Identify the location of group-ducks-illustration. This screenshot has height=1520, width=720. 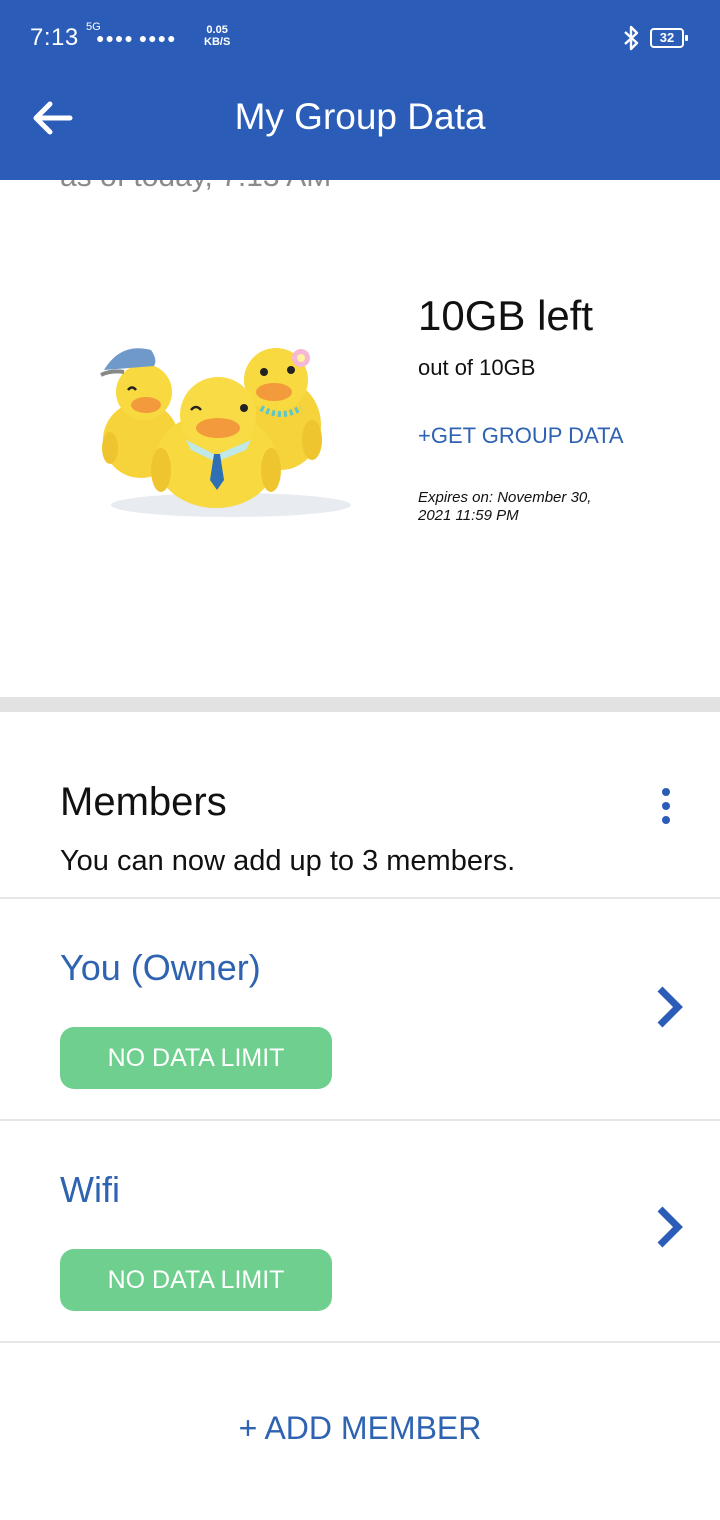
(225, 432).